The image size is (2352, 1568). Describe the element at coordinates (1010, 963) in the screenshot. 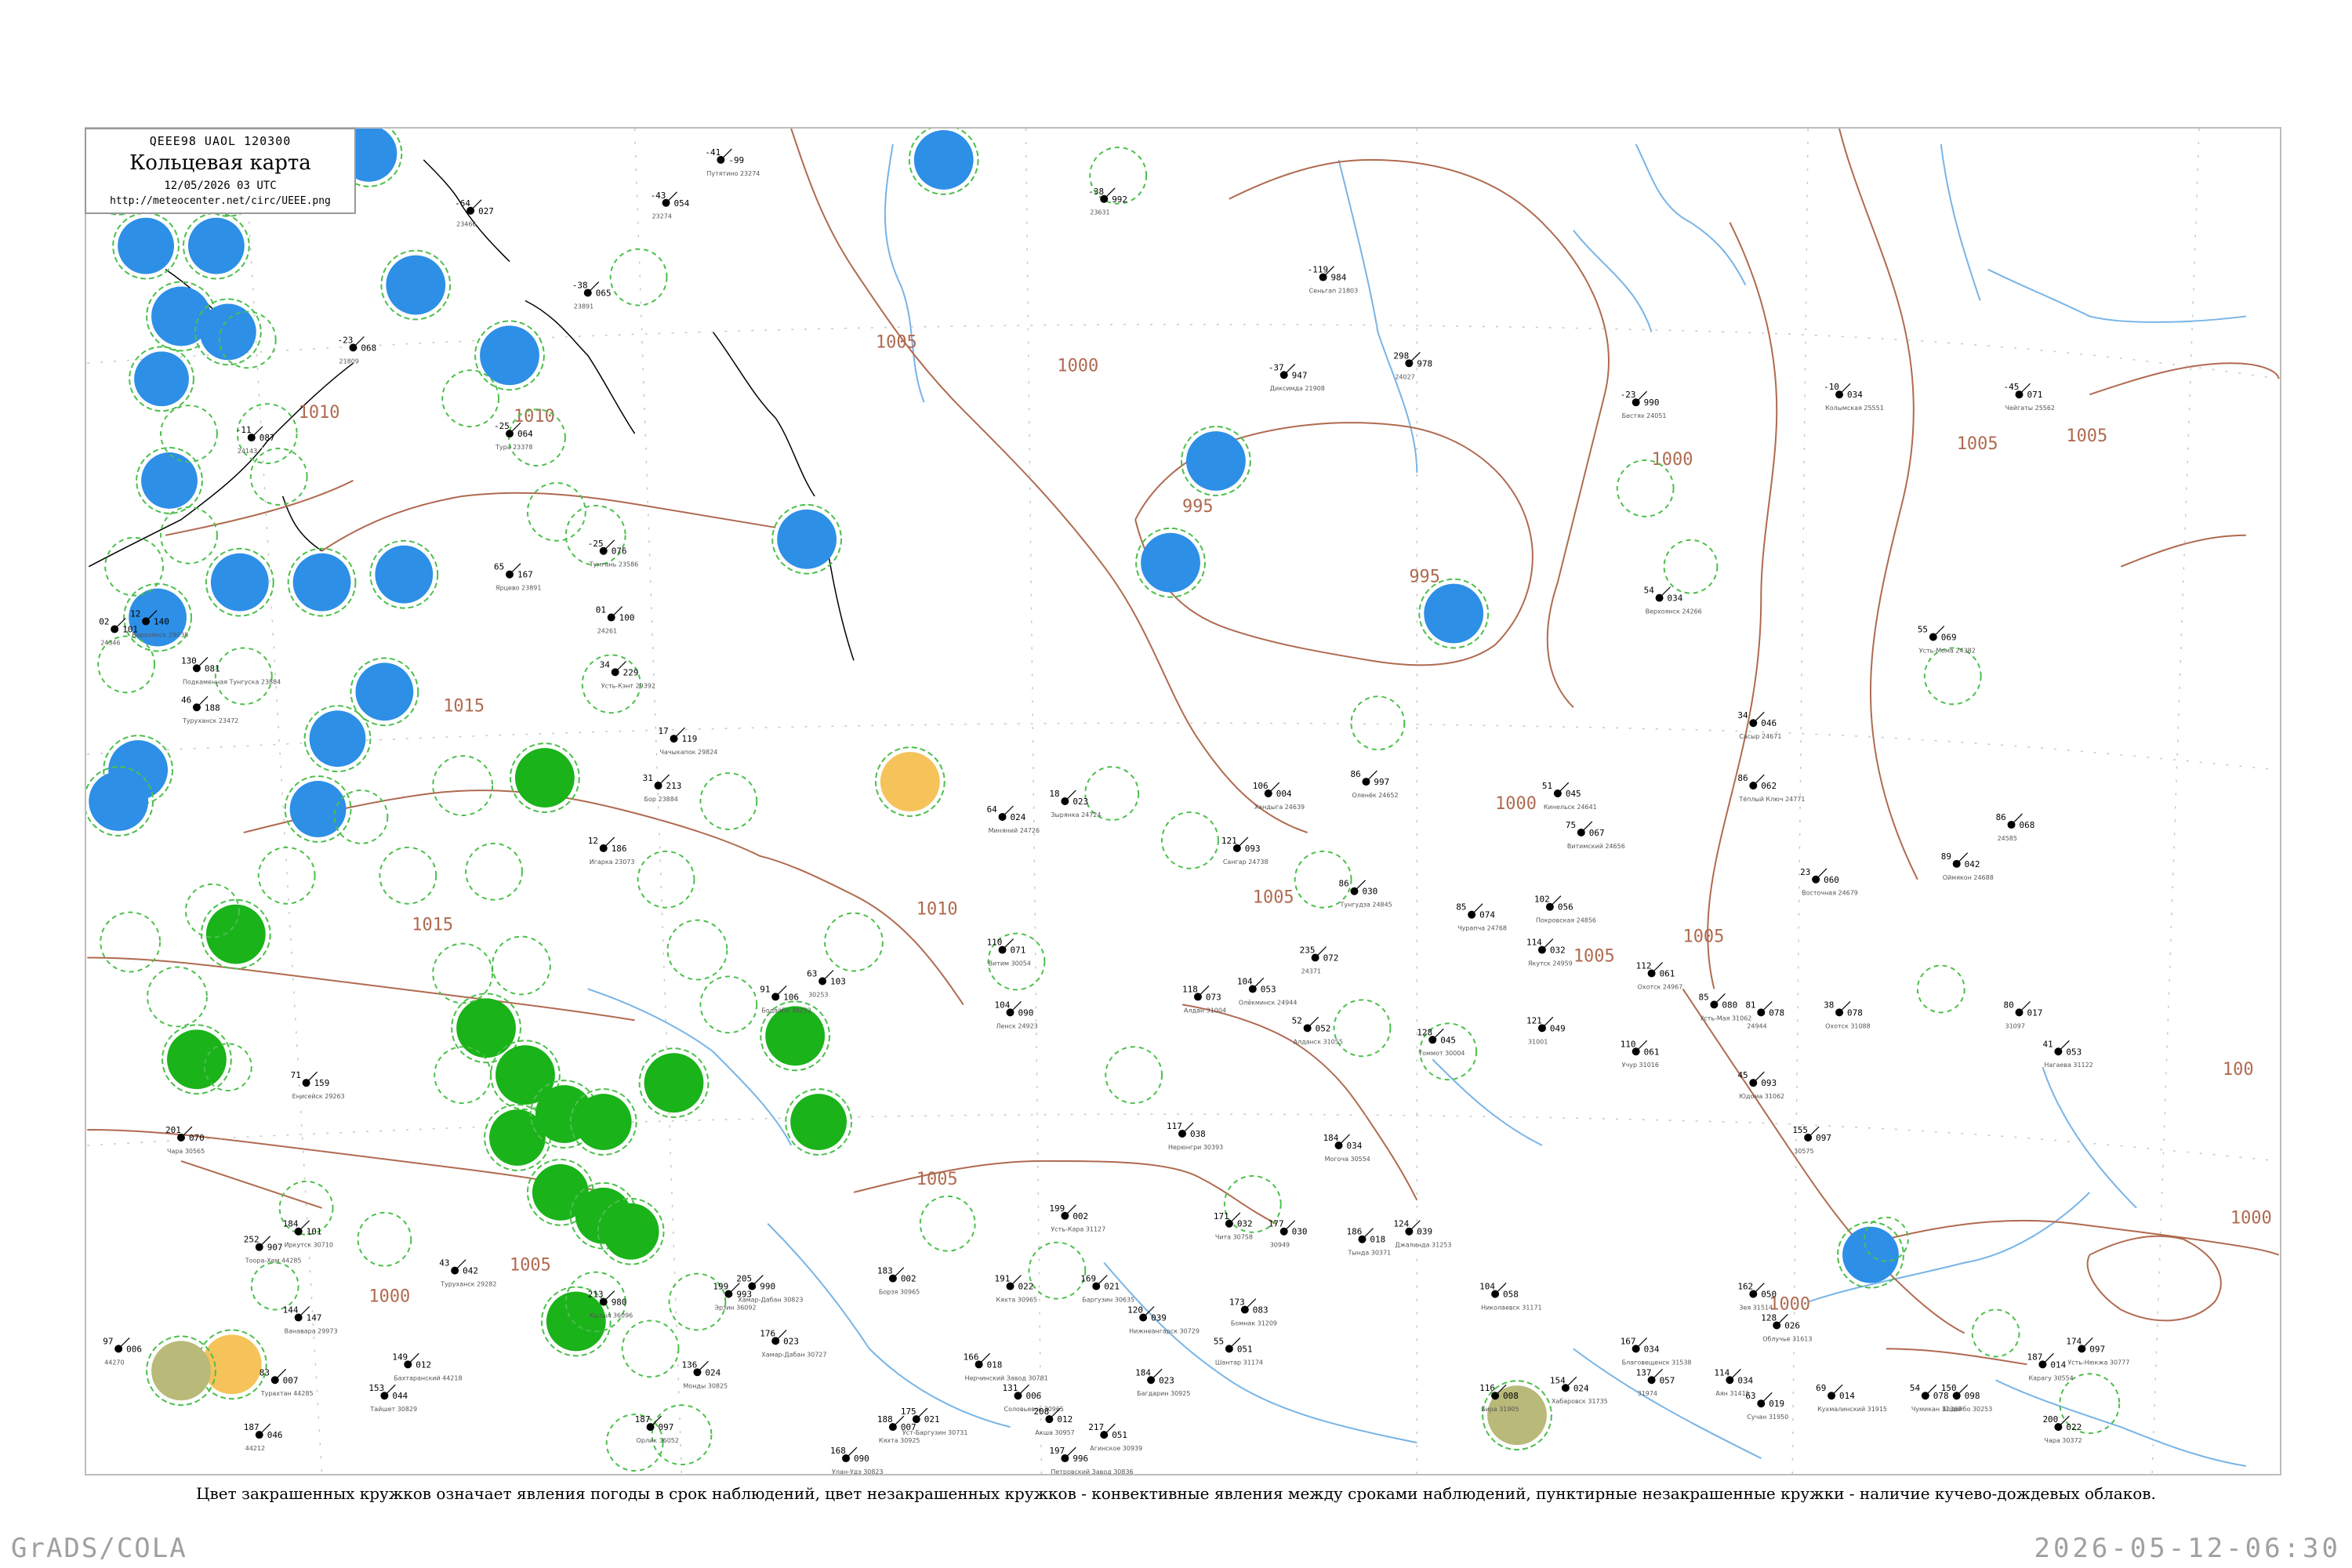

I see `station-name: Витим 30054` at that location.